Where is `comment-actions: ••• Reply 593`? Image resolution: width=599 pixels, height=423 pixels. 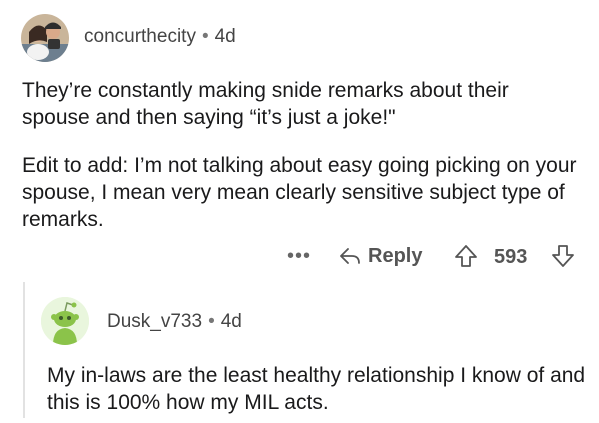 comment-actions: ••• Reply 593 is located at coordinates (299, 256).